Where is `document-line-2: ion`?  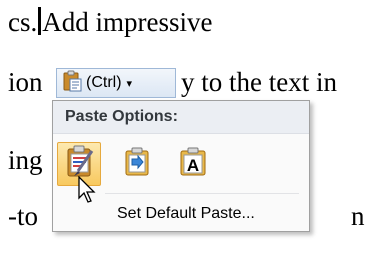
document-line-2: ion is located at coordinates (25, 82).